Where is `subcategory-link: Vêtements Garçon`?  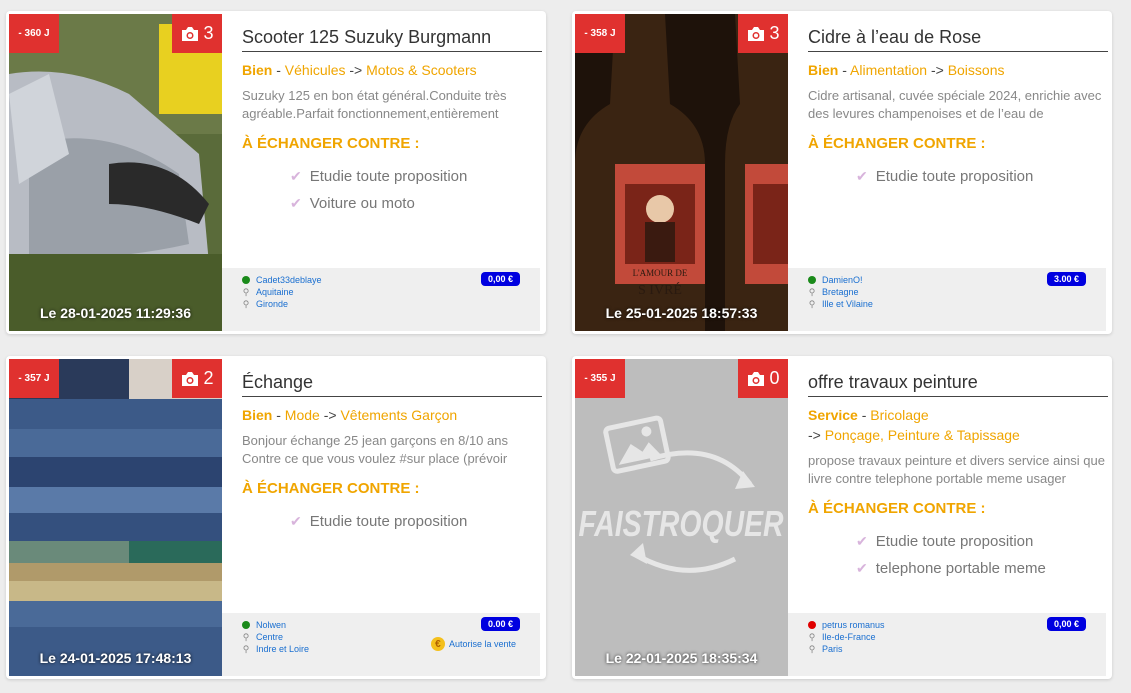
subcategory-link: Vêtements Garçon is located at coordinates (398, 415).